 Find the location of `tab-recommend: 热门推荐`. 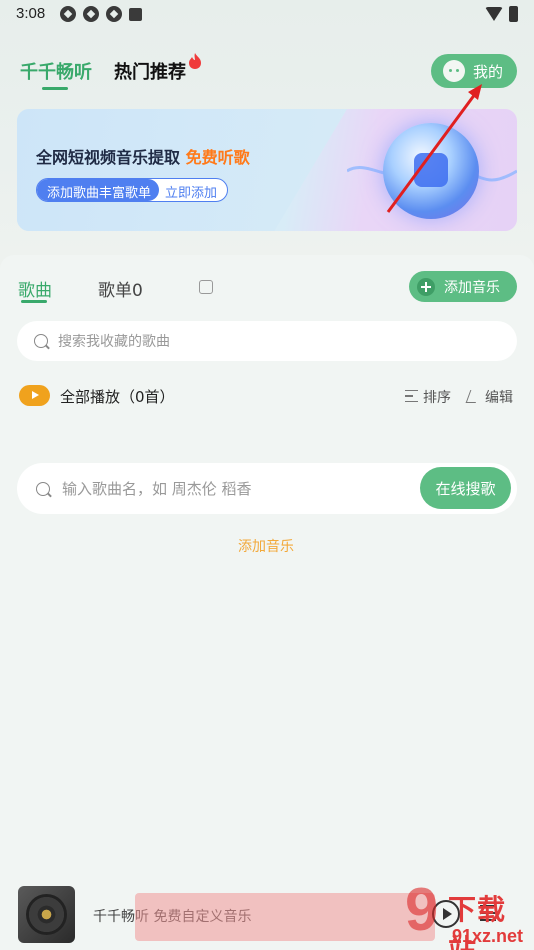

tab-recommend: 热门推荐 is located at coordinates (150, 71).